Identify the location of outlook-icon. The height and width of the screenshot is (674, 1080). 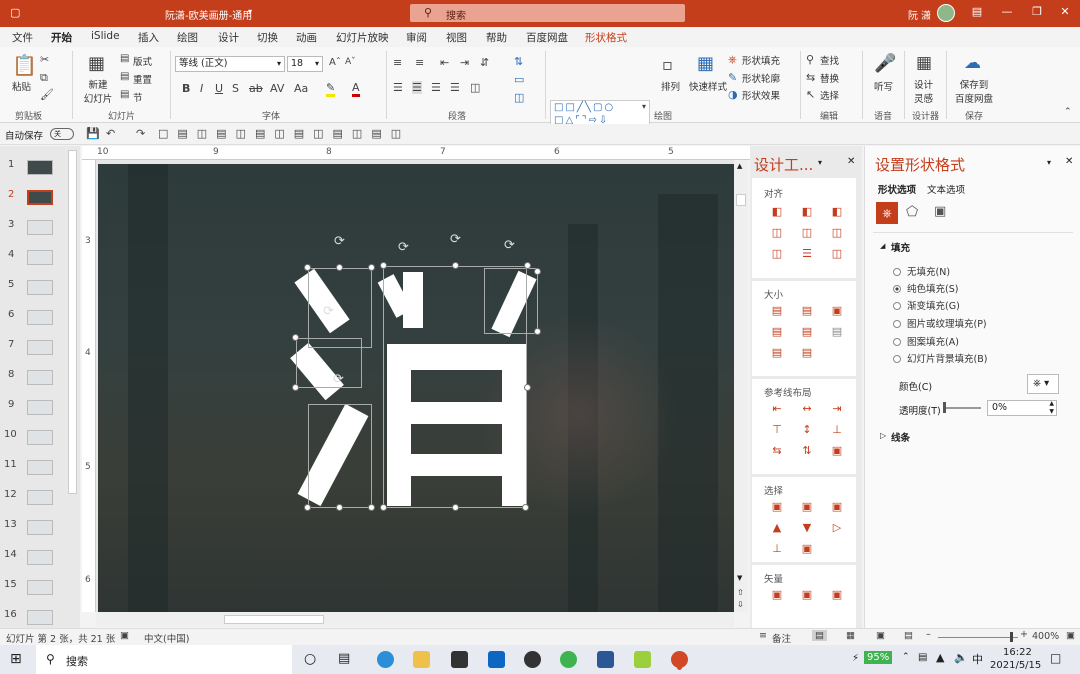
(496, 659).